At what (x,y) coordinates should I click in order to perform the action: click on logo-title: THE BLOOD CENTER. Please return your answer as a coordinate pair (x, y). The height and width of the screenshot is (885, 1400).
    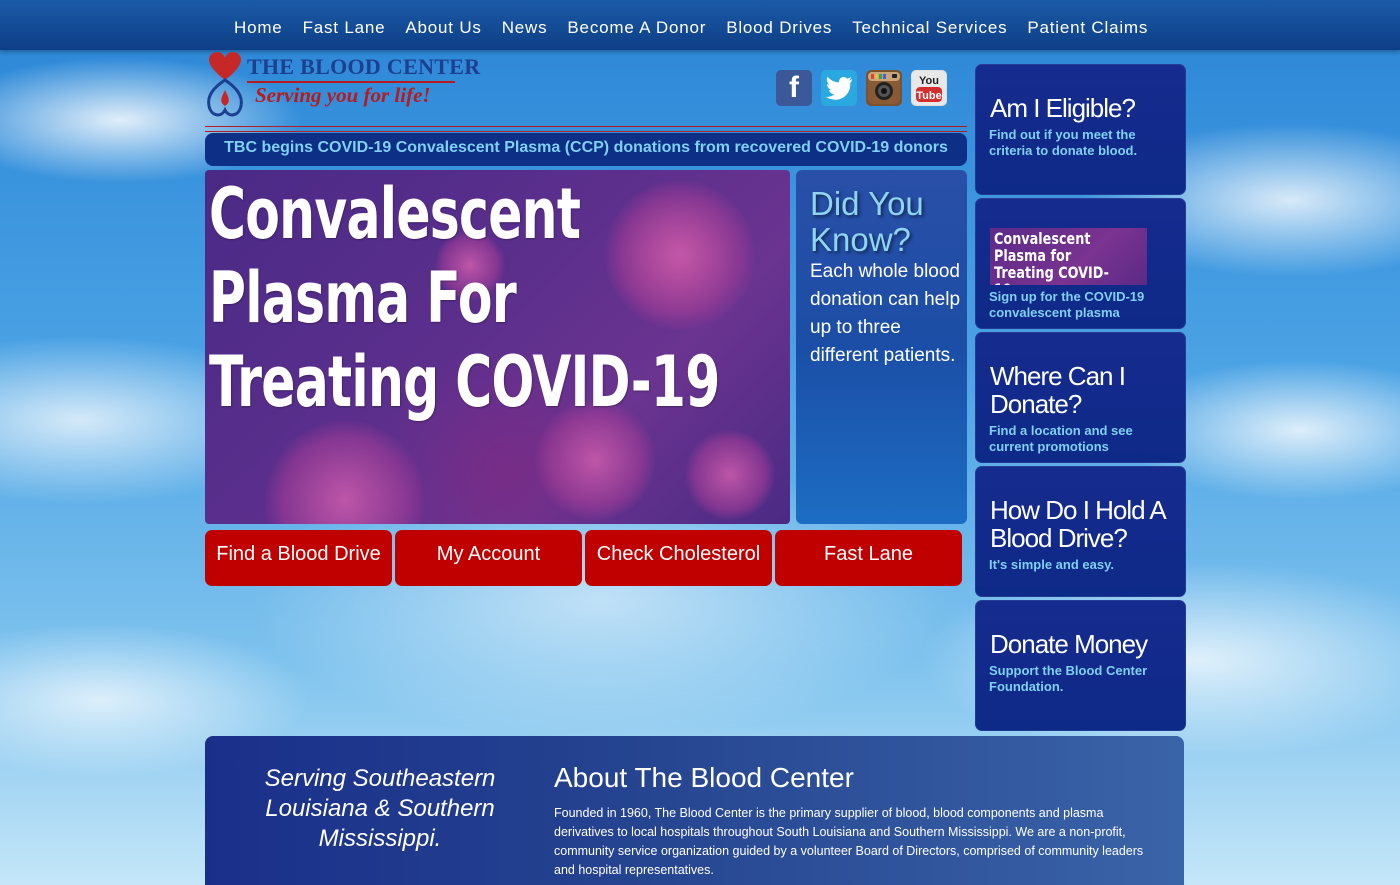
    Looking at the image, I should click on (364, 66).